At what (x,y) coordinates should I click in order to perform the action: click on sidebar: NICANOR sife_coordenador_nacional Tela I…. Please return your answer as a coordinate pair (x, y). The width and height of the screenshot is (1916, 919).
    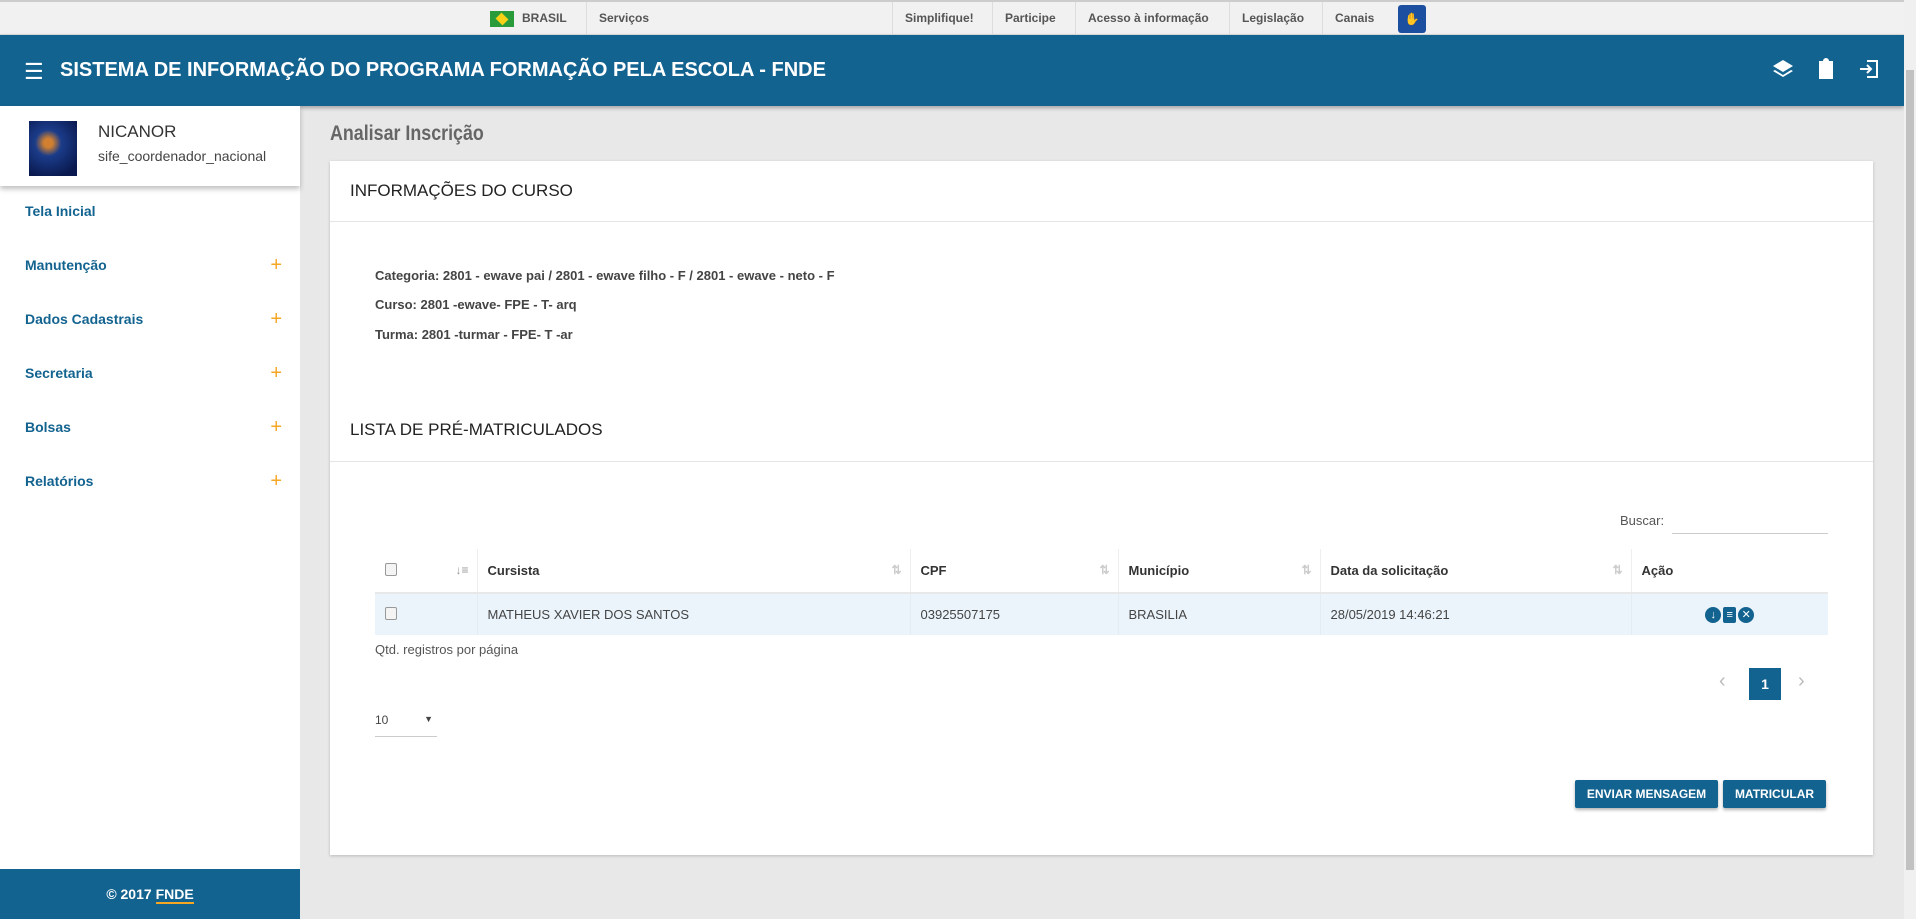
    Looking at the image, I should click on (150, 512).